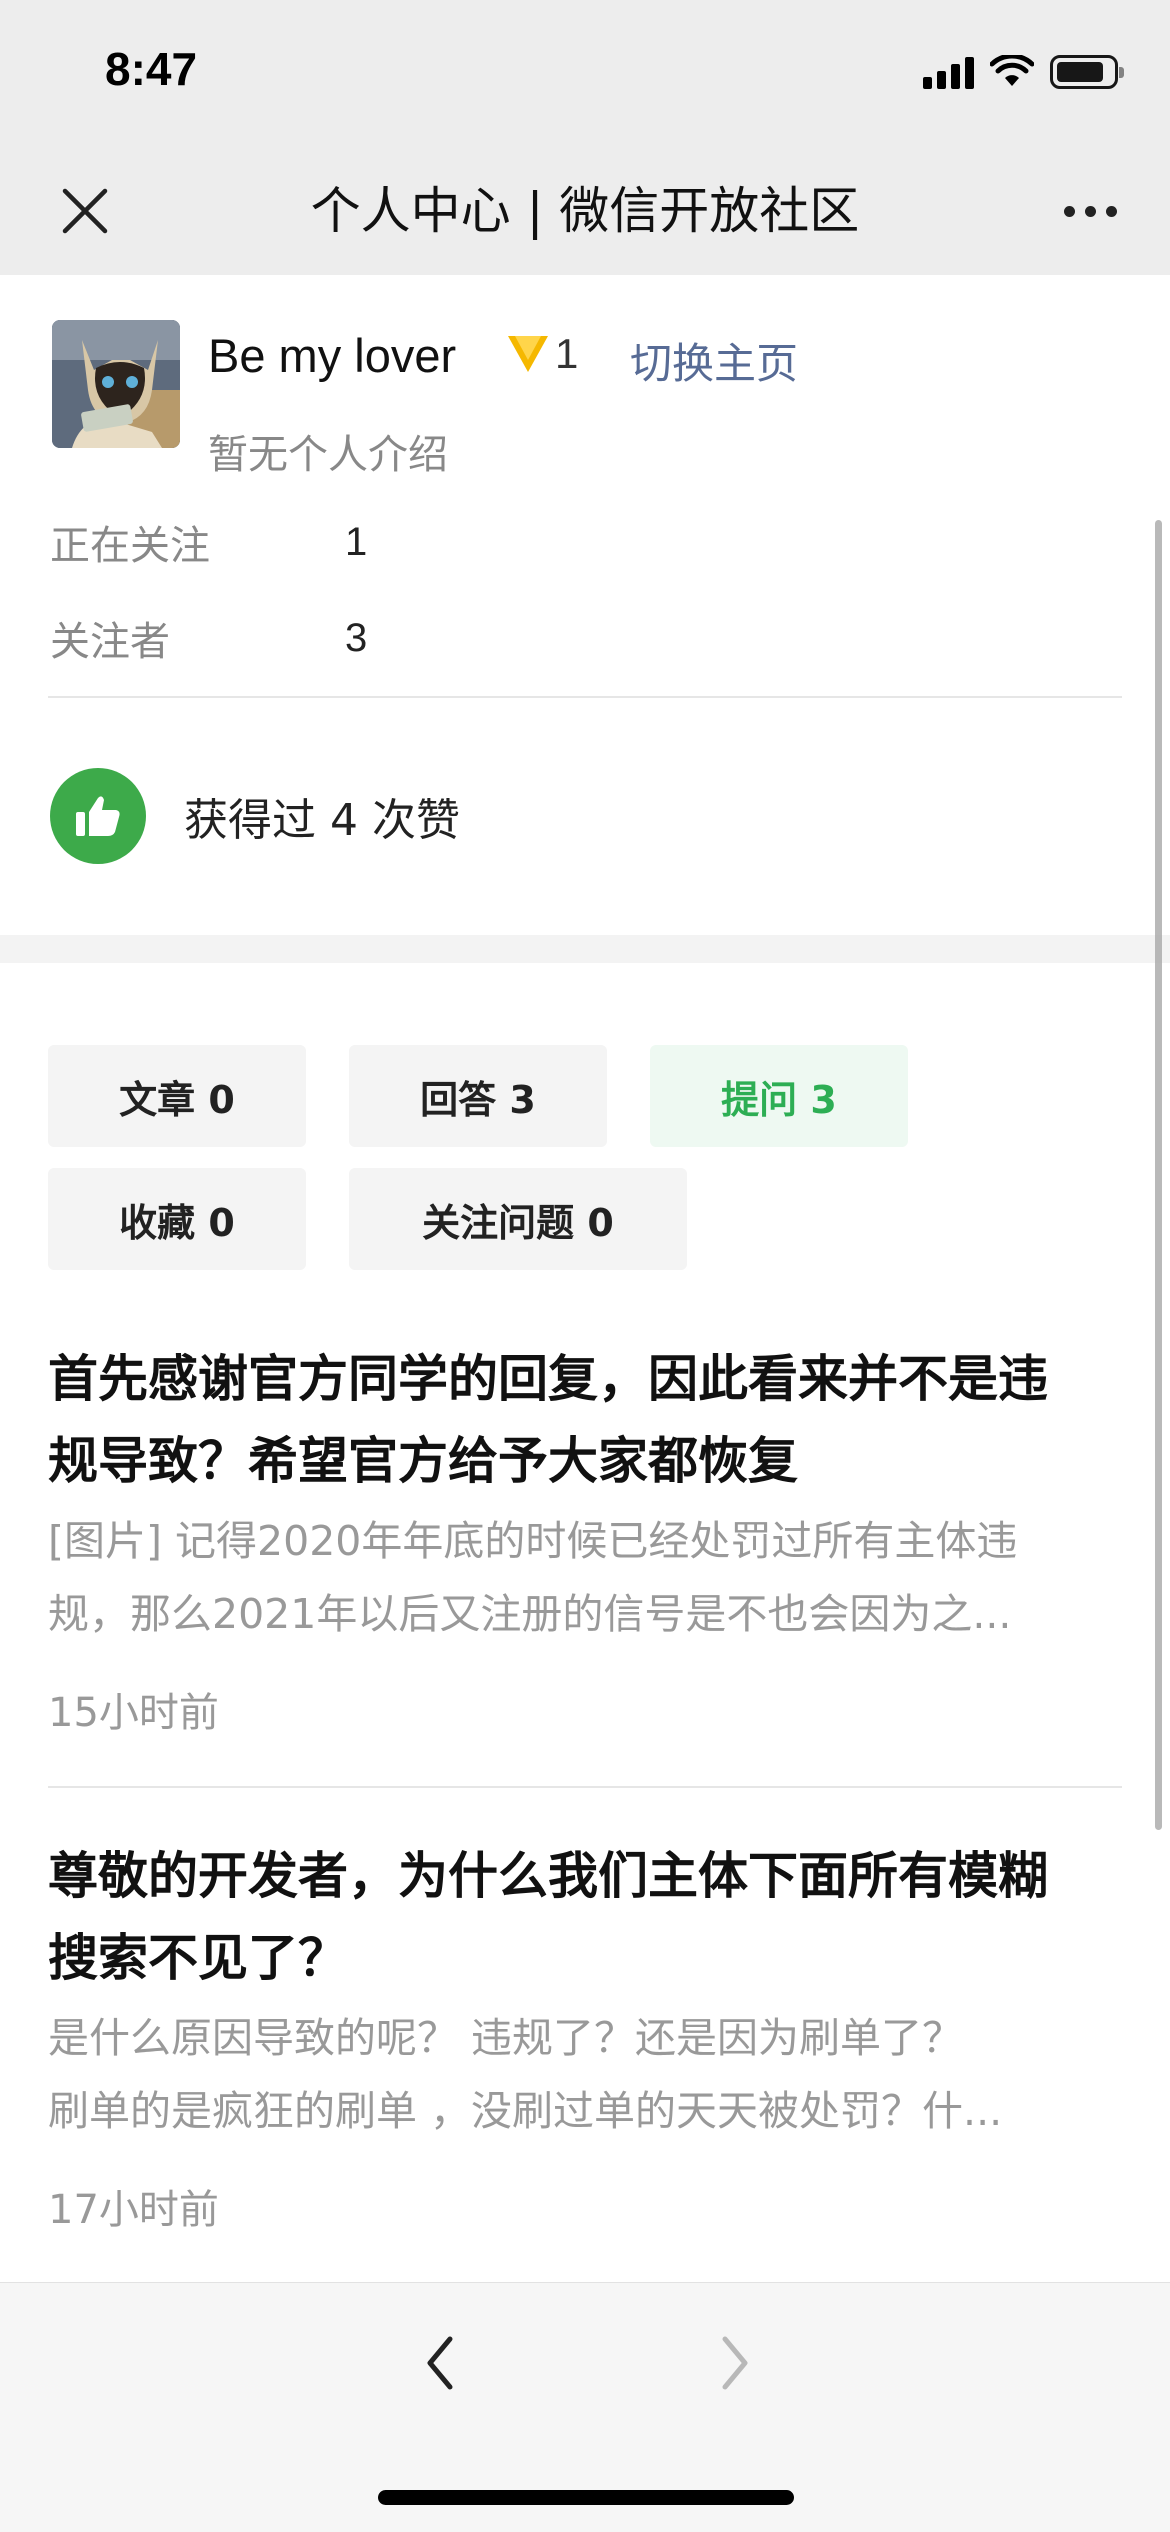 This screenshot has width=1170, height=2532. What do you see at coordinates (110, 642) in the screenshot?
I see `followers-label: 关注者` at bounding box center [110, 642].